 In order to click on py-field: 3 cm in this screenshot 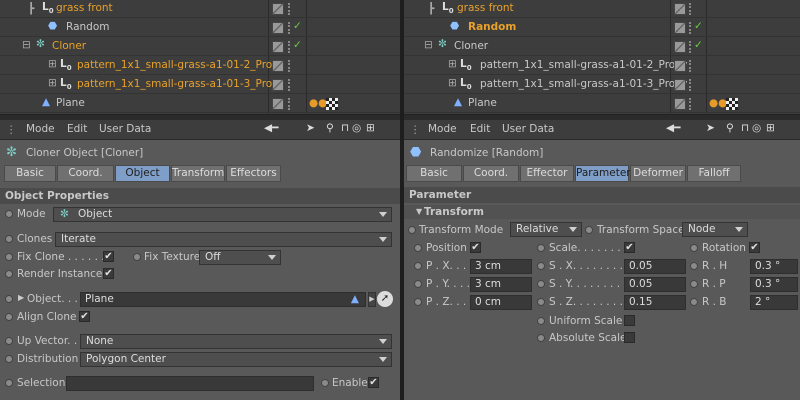, I will do `click(501, 284)`.